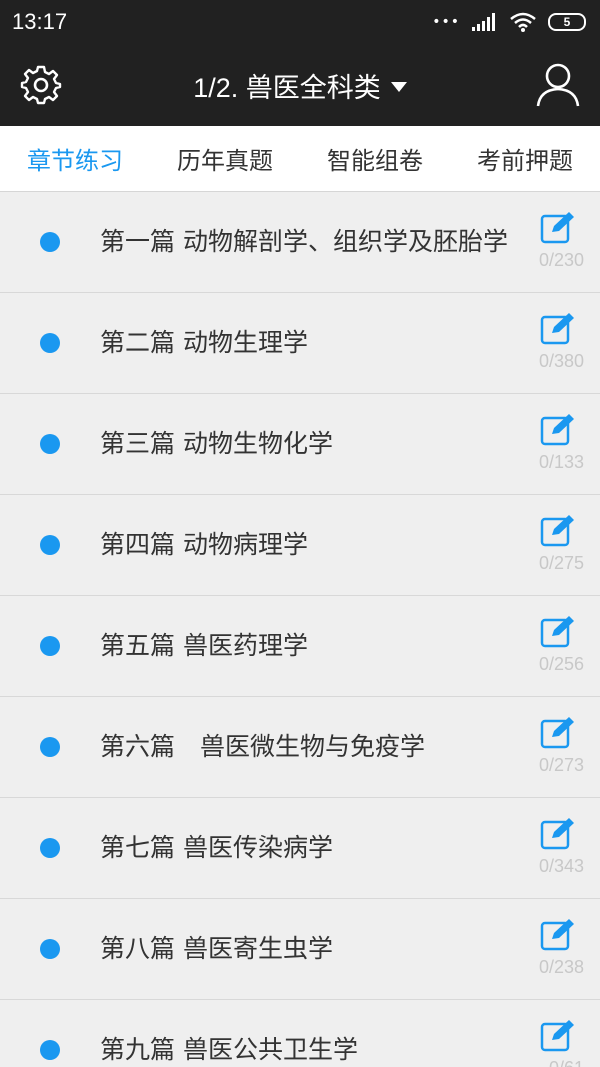 The height and width of the screenshot is (1067, 600). I want to click on chapter-row: 第八篇 兽医寄生虫学 0/238, so click(300, 949).